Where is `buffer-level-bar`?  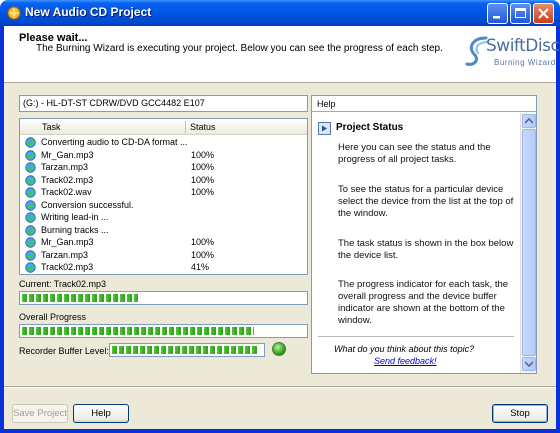
buffer-level-bar is located at coordinates (187, 350).